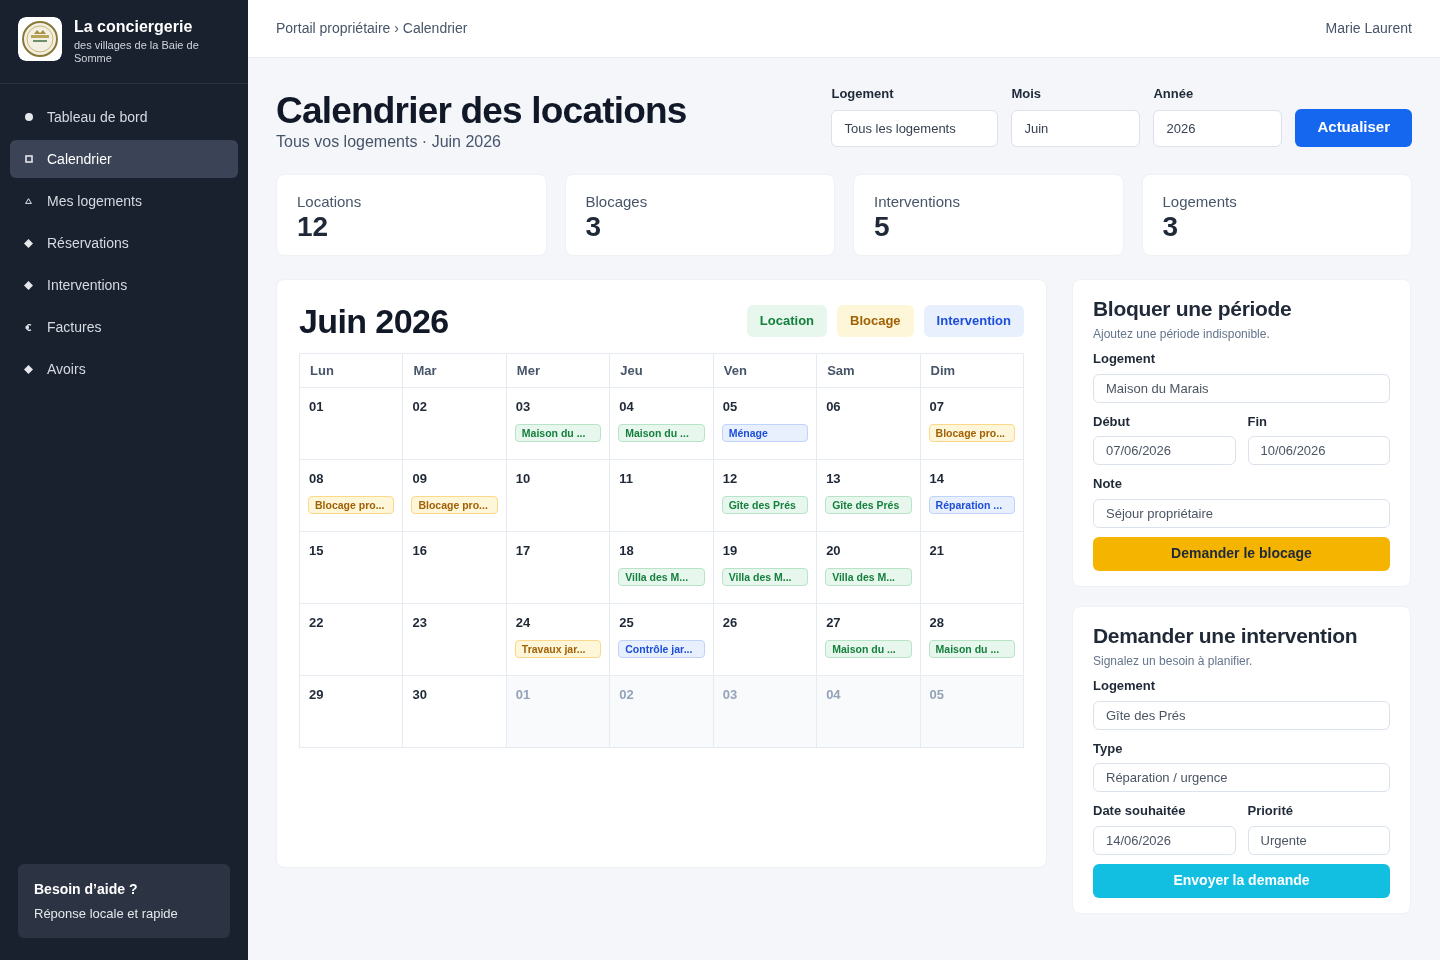 The width and height of the screenshot is (1440, 960). Describe the element at coordinates (1241, 513) in the screenshot. I see `input-field: Séjour propriétaire` at that location.